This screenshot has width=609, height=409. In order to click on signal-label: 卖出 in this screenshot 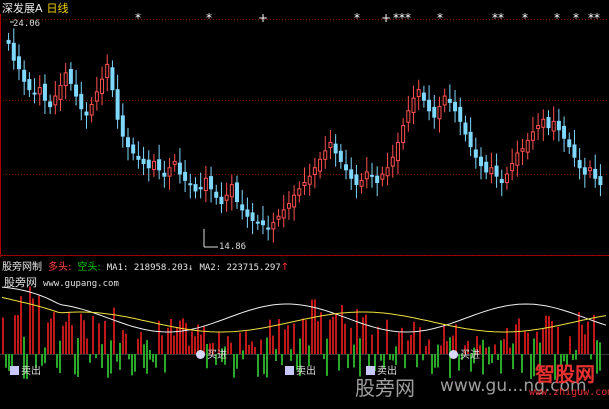, I will do `click(31, 371)`.